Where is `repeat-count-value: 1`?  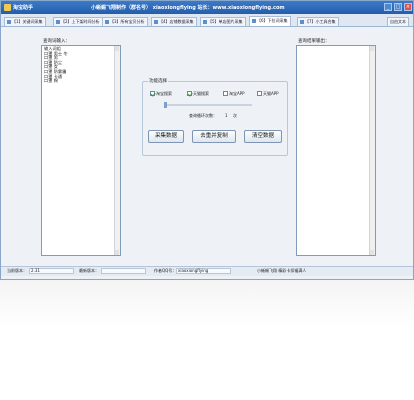 repeat-count-value: 1 is located at coordinates (226, 115).